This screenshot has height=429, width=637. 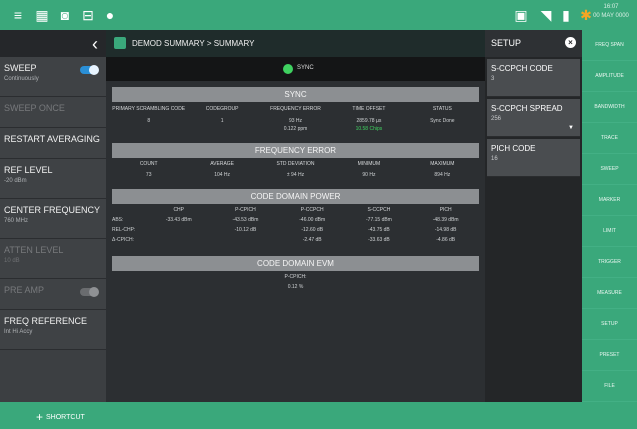 What do you see at coordinates (442, 109) in the screenshot?
I see `sync-header: STATUS` at bounding box center [442, 109].